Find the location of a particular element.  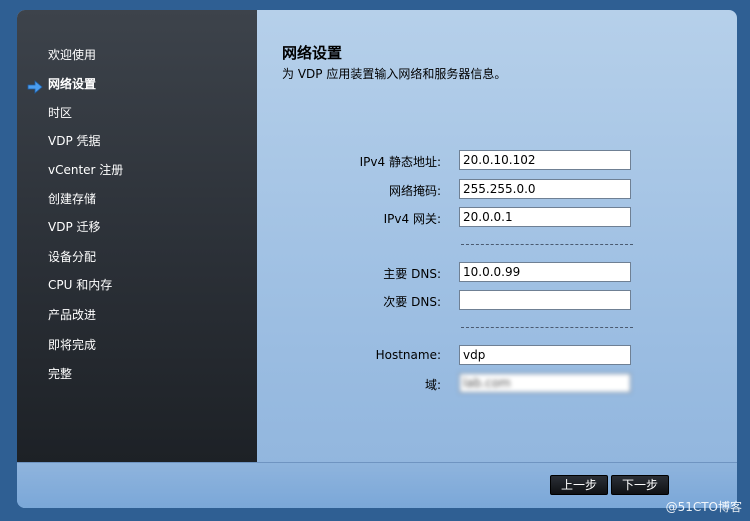

ipv4-address-label: IPv4 静态地址: is located at coordinates (400, 162).